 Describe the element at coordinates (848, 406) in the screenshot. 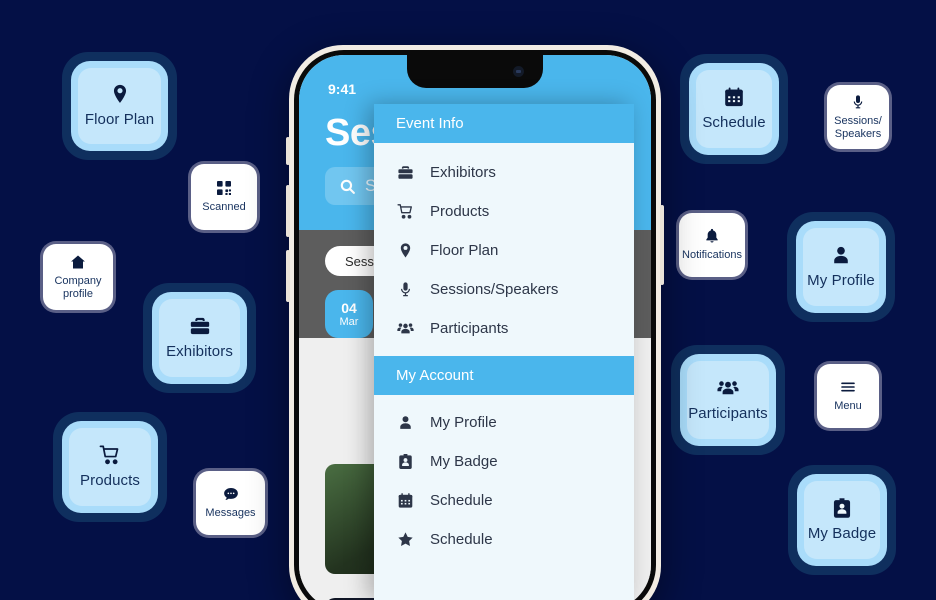

I see `feature-card-label: Menu` at that location.